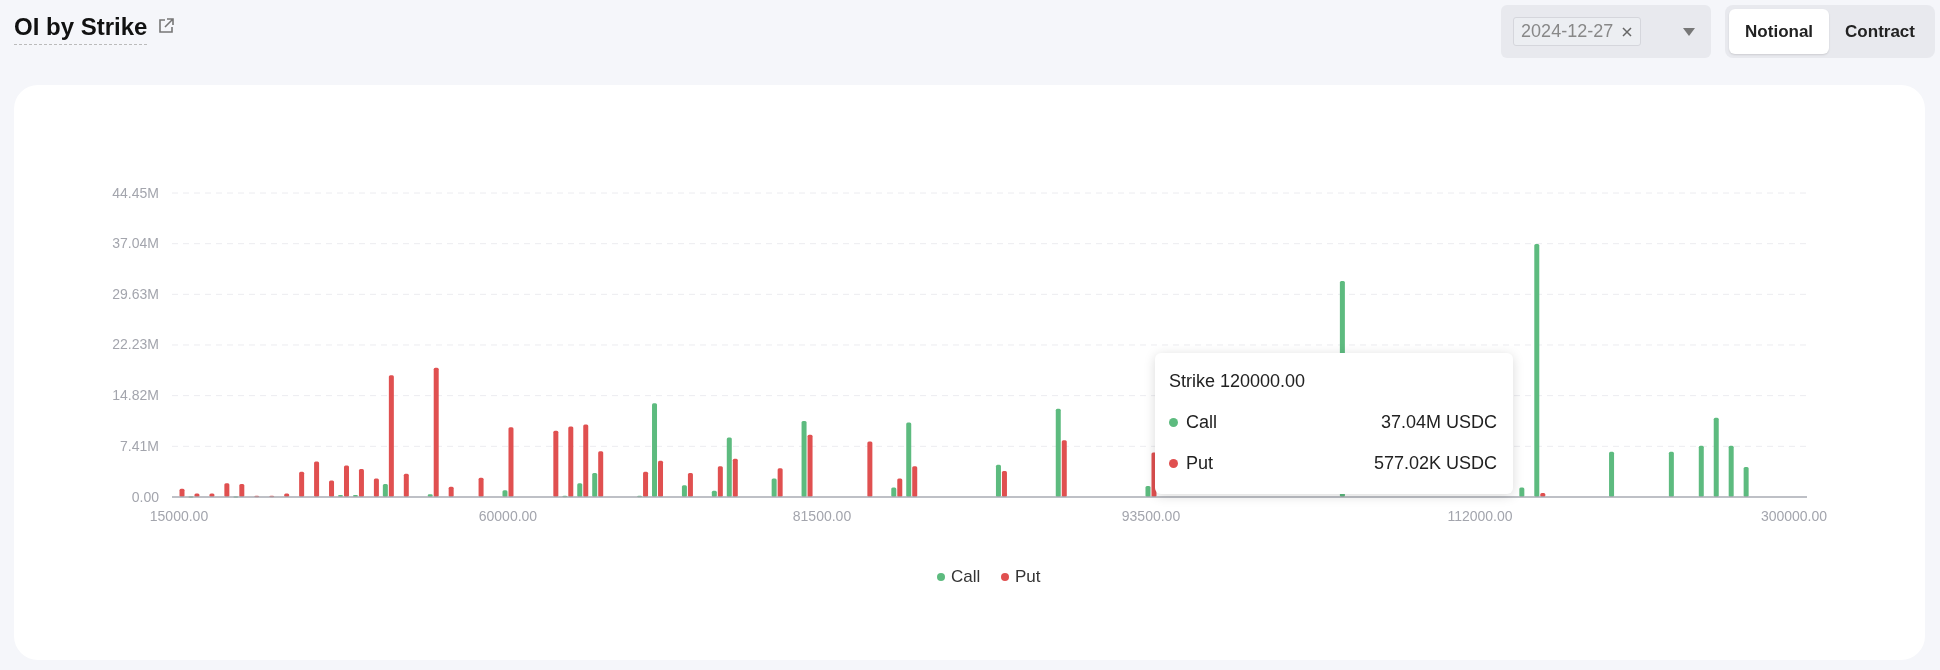  Describe the element at coordinates (145, 496) in the screenshot. I see `y-axis-label: 0.00` at that location.